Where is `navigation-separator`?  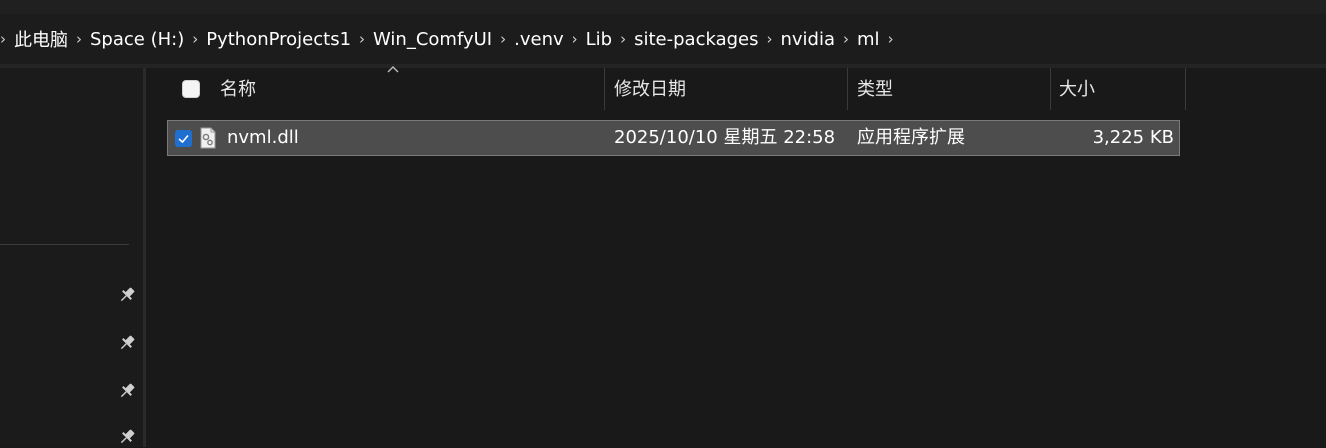
navigation-separator is located at coordinates (64, 244).